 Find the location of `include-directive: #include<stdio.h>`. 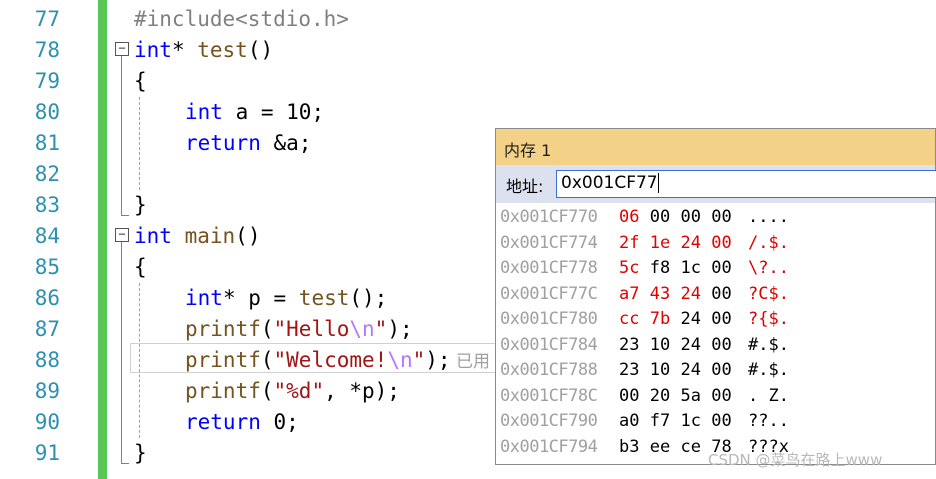

include-directive: #include<stdio.h> is located at coordinates (241, 19).